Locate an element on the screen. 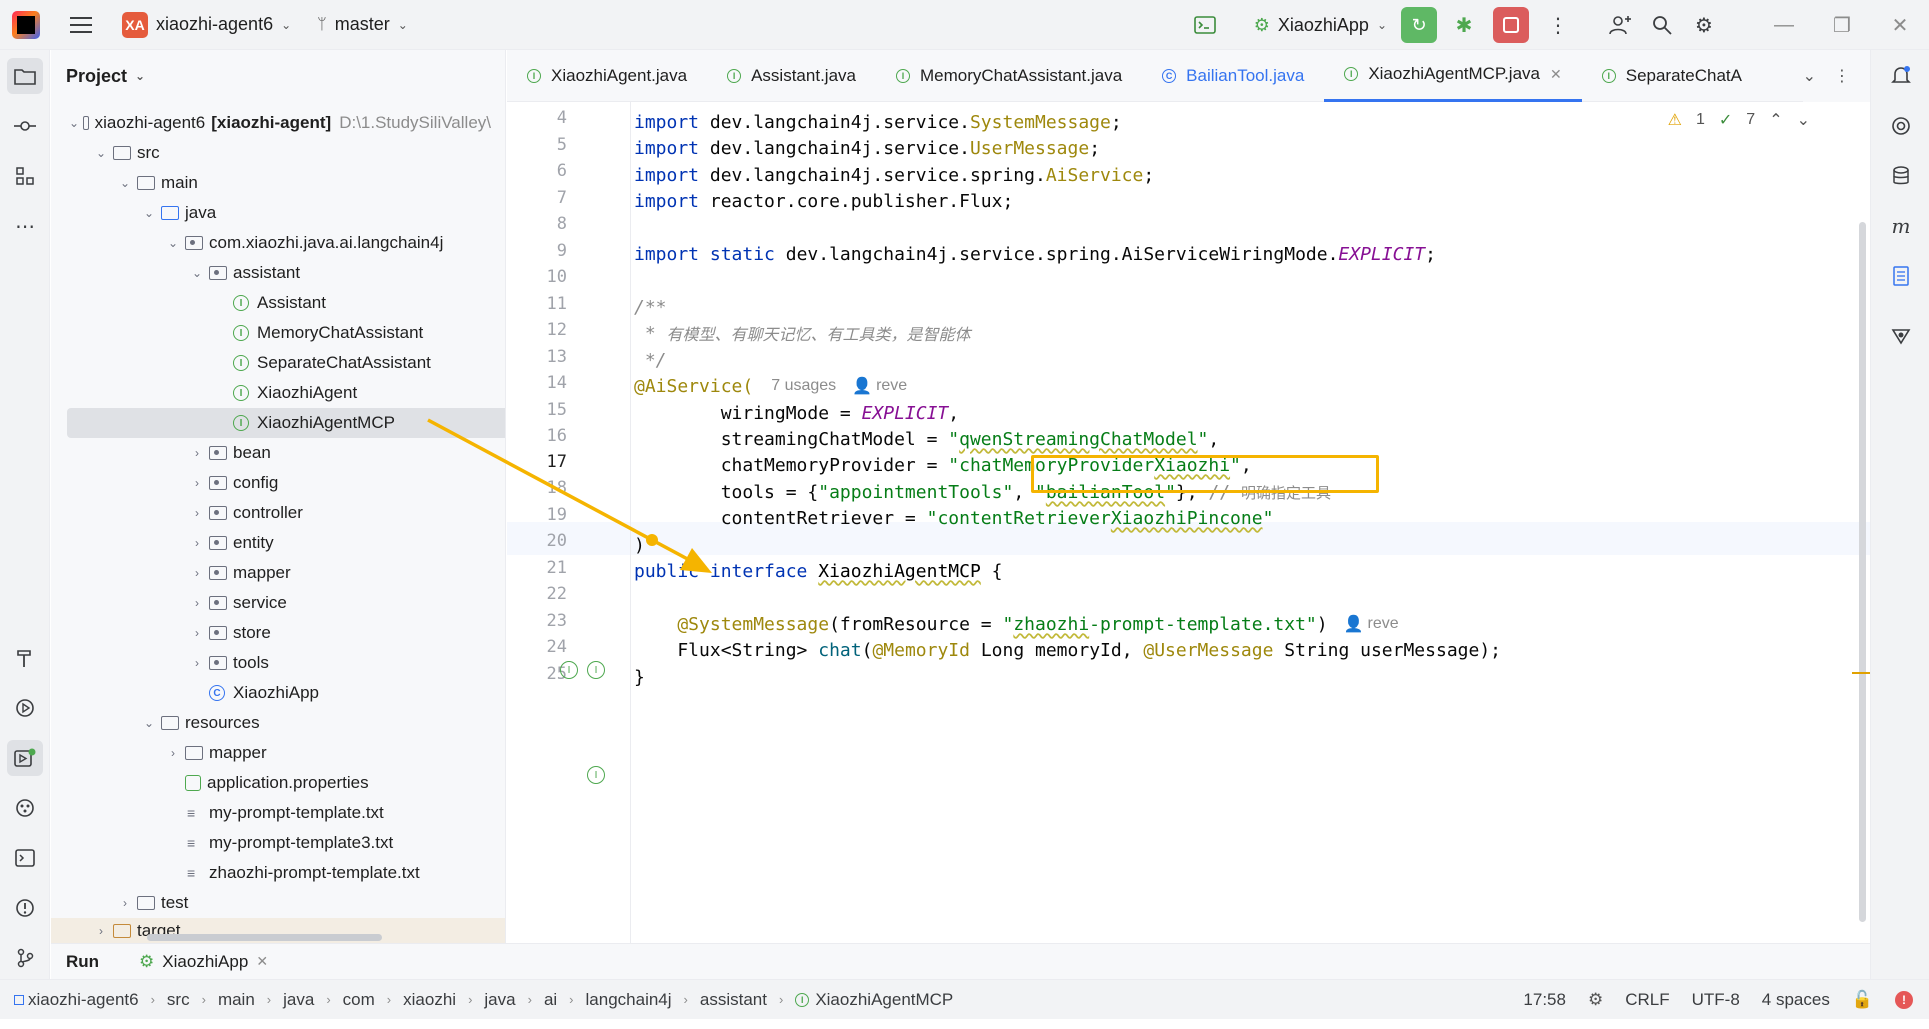 Image resolution: width=1929 pixels, height=1029 pixels. database-icon is located at coordinates (1901, 176).